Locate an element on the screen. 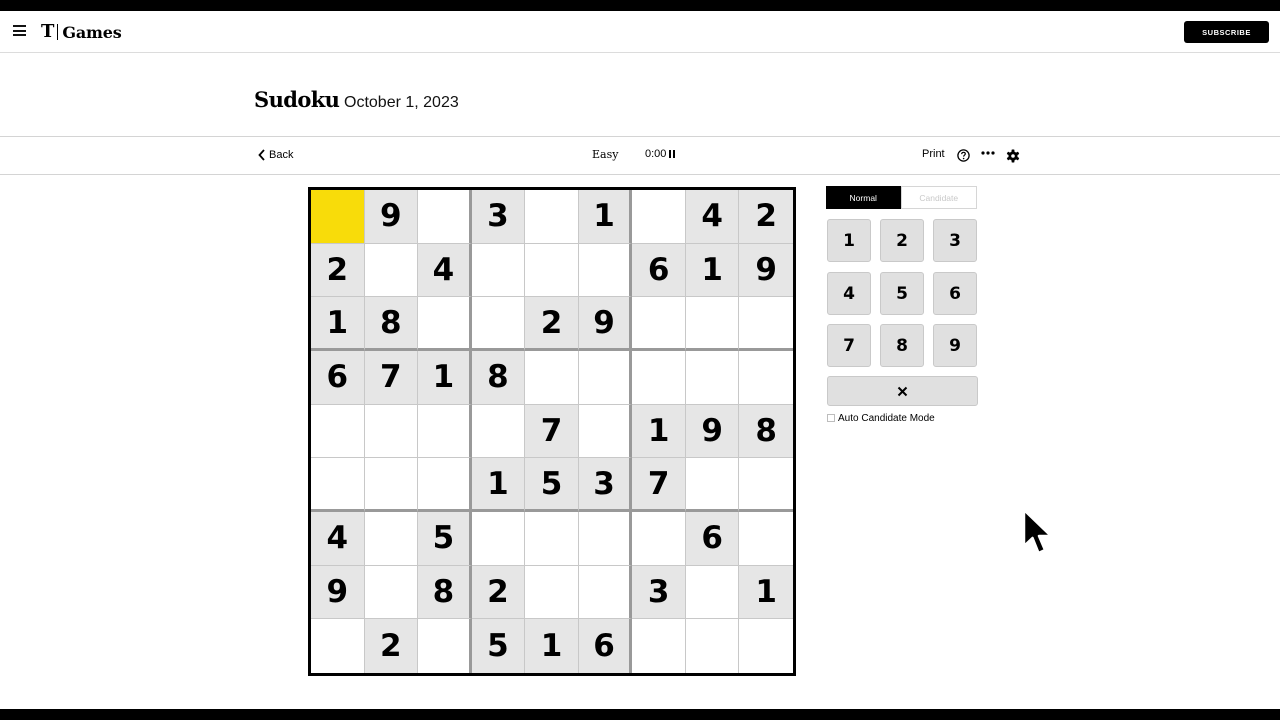  sudoku-cell-r1c9: 2 is located at coordinates (766, 217).